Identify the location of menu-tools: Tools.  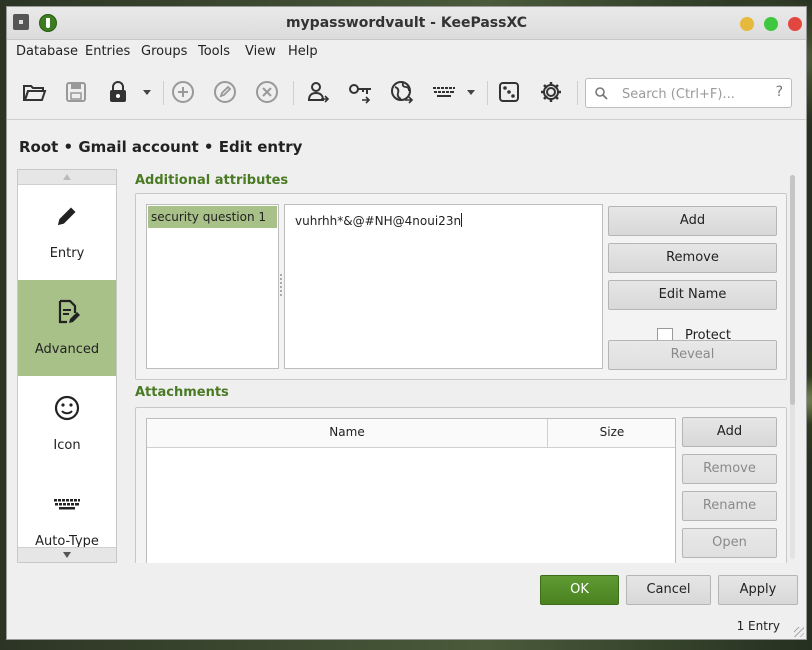
(214, 51).